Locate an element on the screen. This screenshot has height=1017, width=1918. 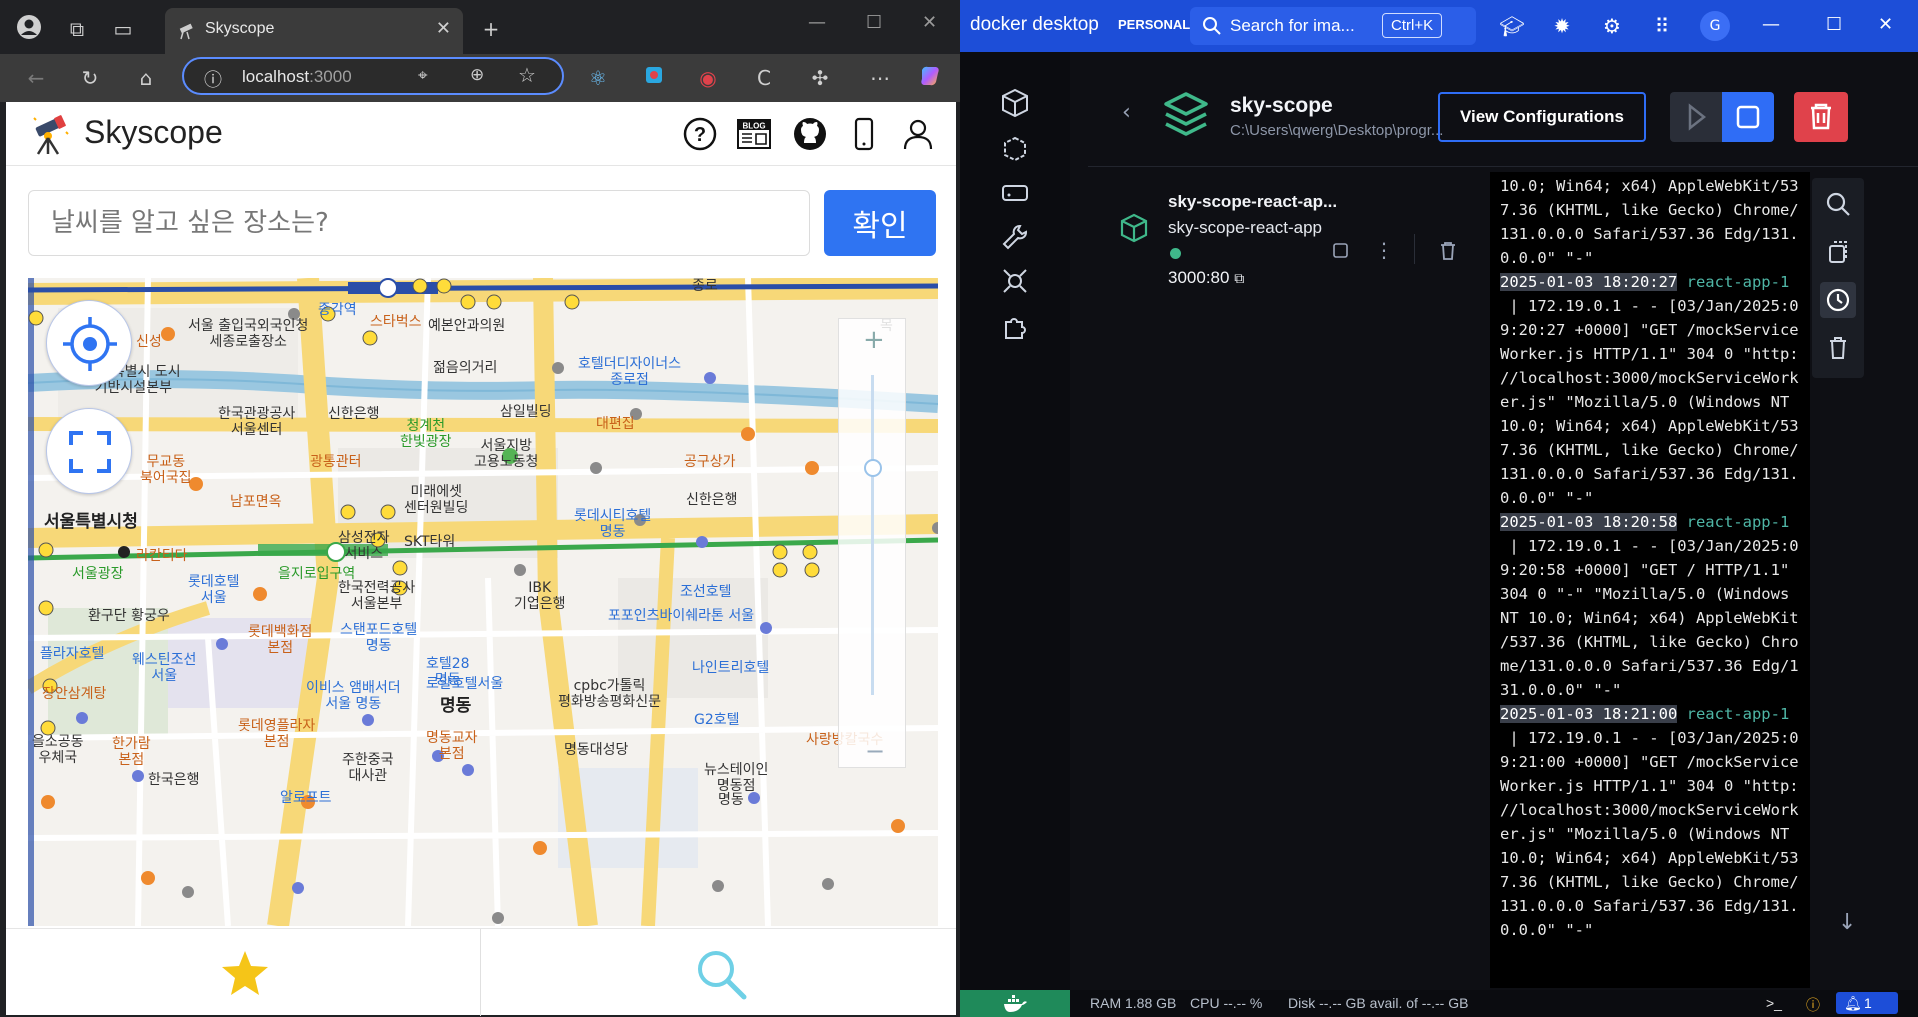
map-label: 롯데시티호텔 명동 is located at coordinates (612, 524).